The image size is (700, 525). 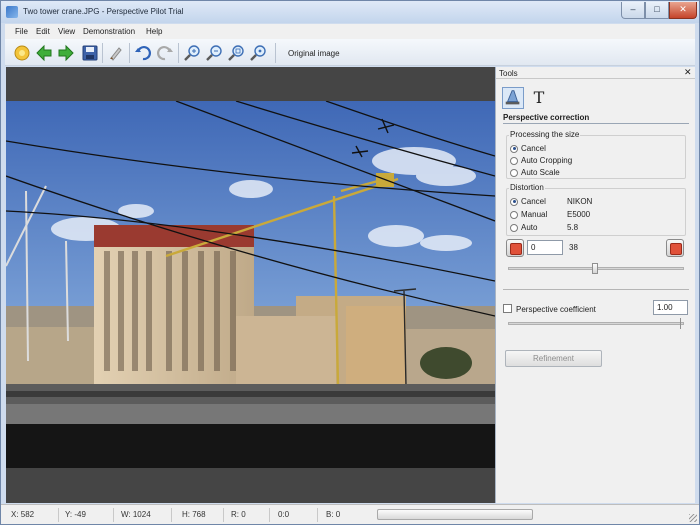 I want to click on menu-help: Help, so click(x=154, y=31).